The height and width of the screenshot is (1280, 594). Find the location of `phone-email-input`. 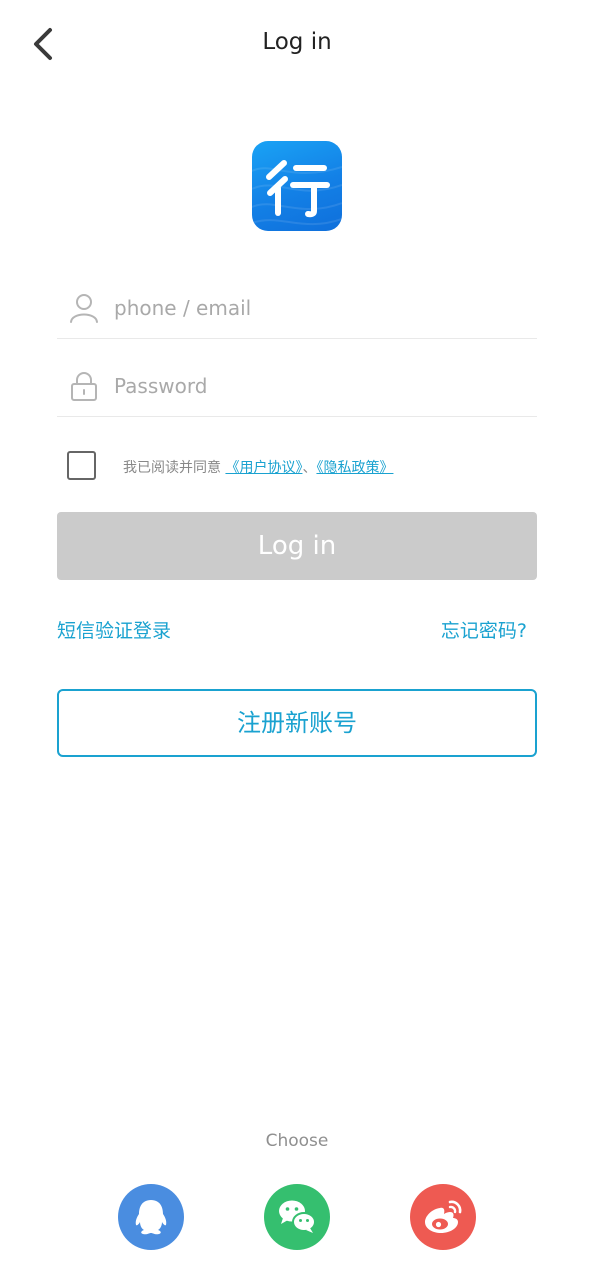

phone-email-input is located at coordinates (319, 308).